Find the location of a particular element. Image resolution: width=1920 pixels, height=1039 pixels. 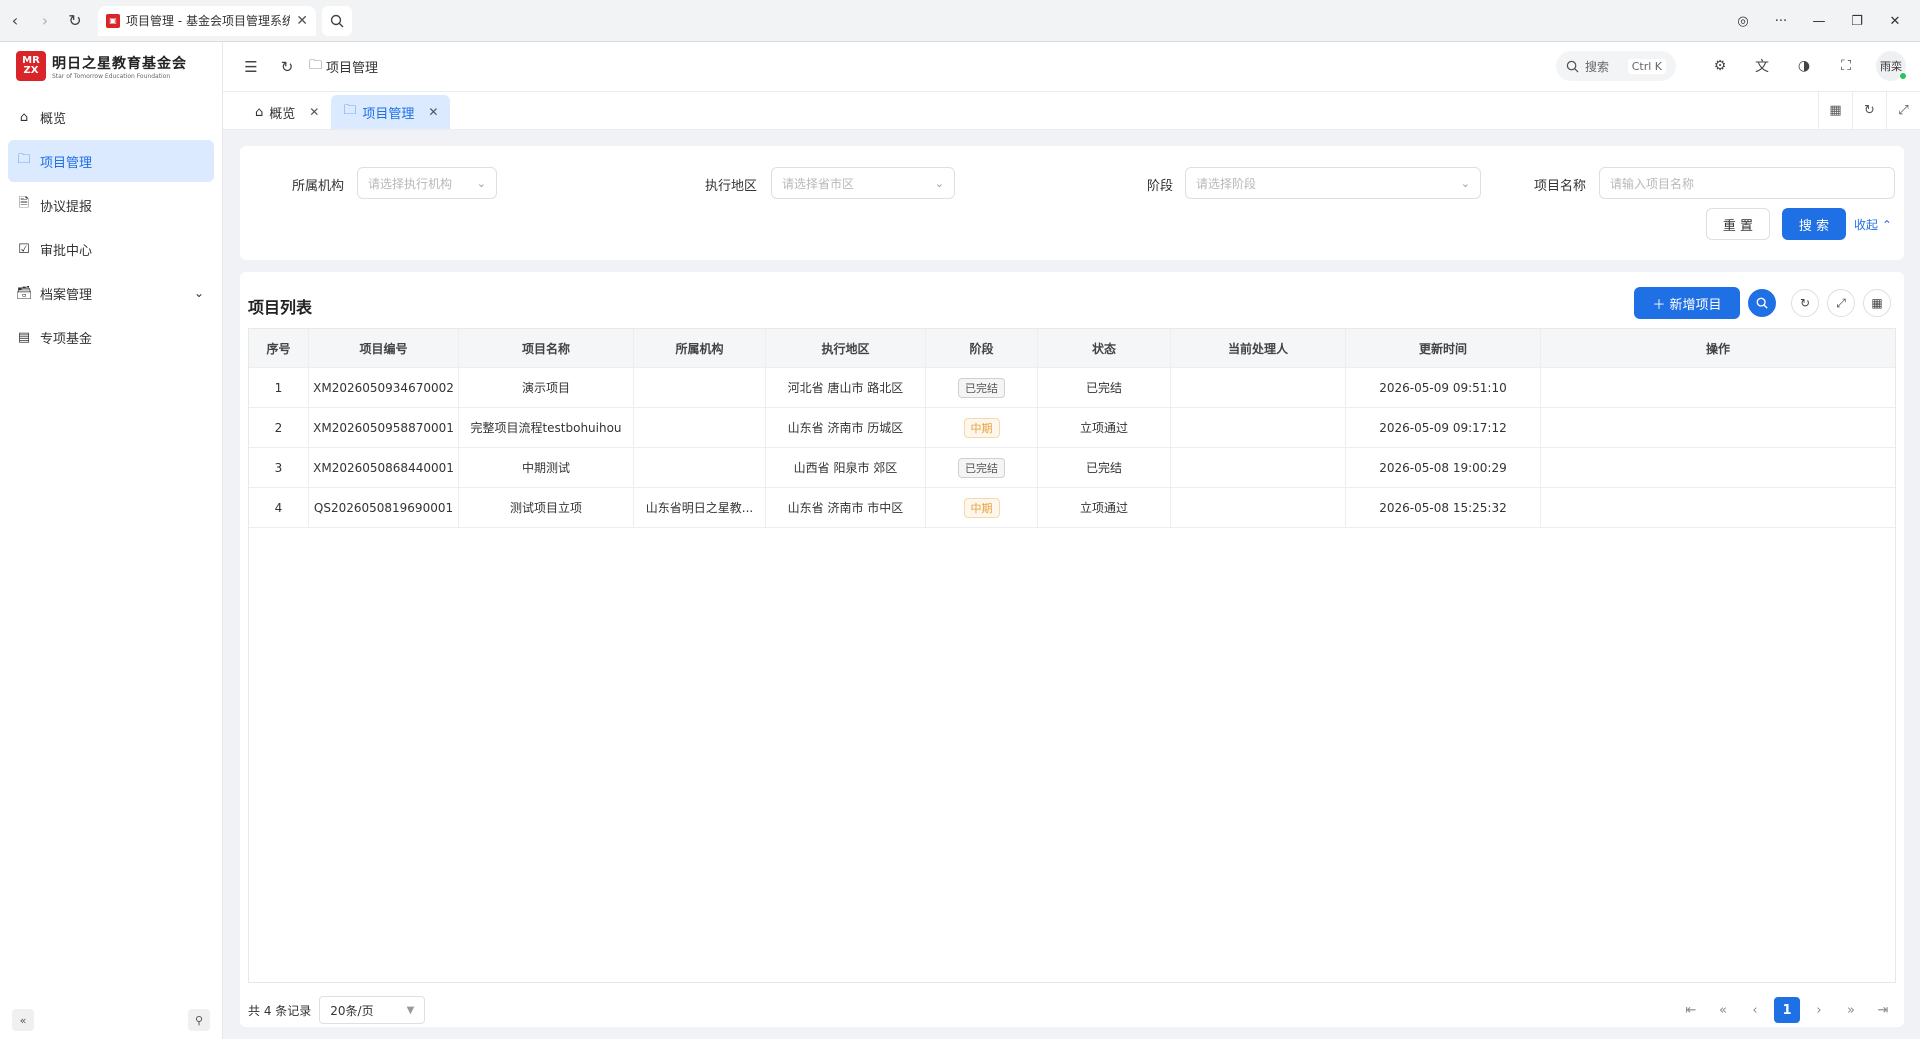

table-cell-status: 立项通过 is located at coordinates (1104, 507).